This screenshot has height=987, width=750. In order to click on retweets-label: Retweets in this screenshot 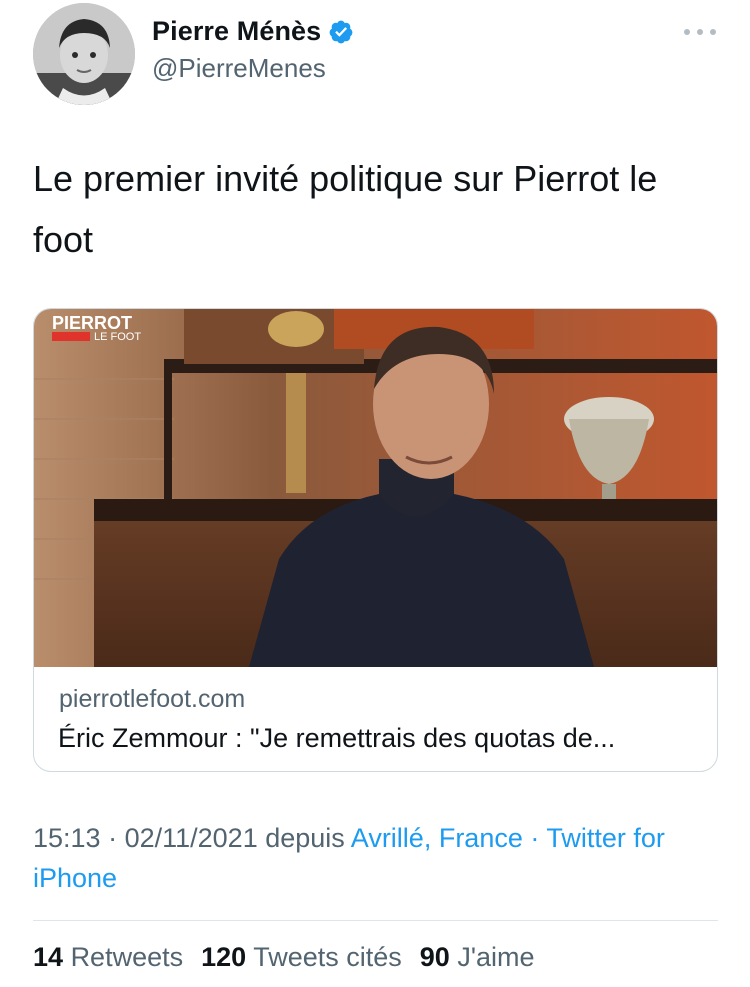, I will do `click(127, 957)`.